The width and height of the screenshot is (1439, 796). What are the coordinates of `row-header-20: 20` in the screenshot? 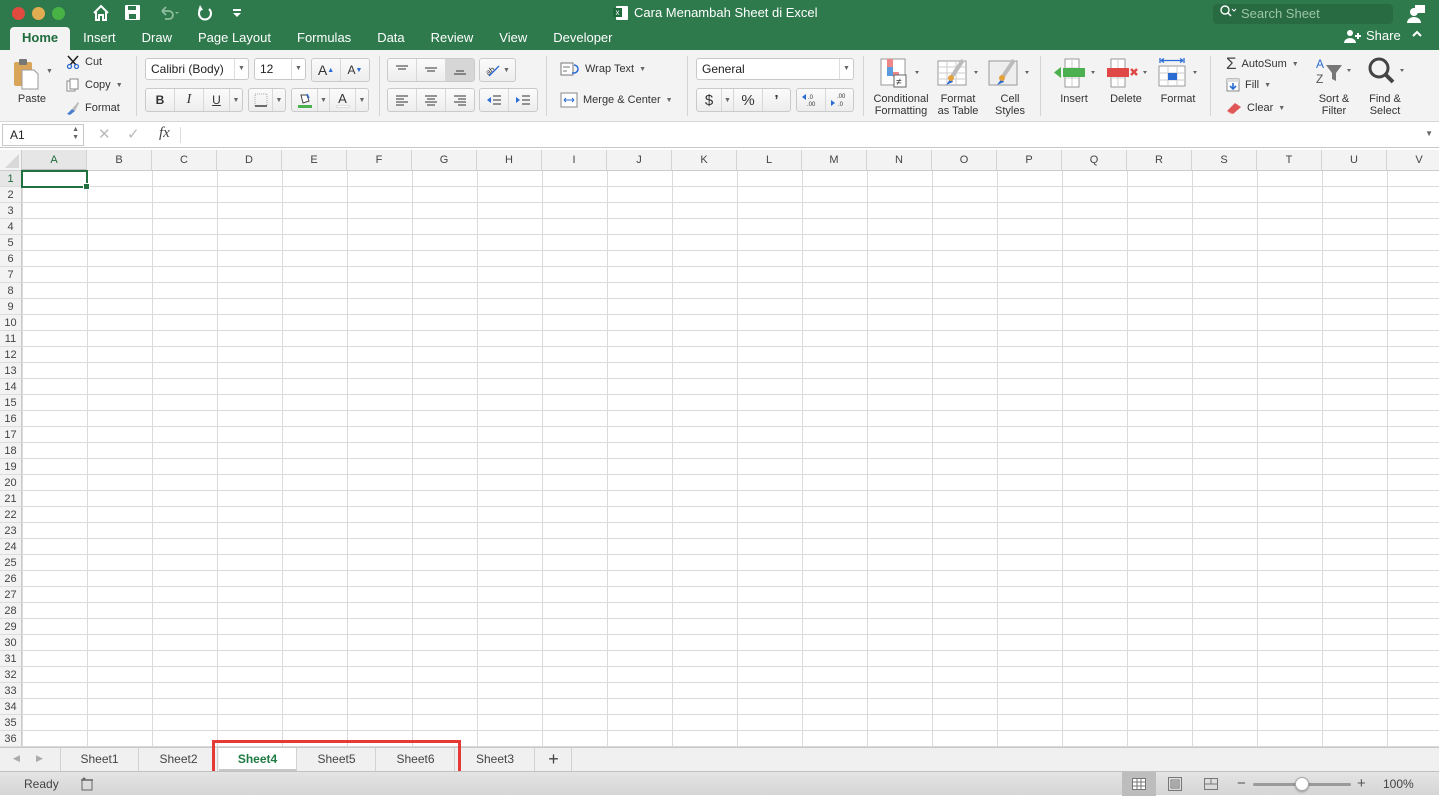 It's located at (11, 483).